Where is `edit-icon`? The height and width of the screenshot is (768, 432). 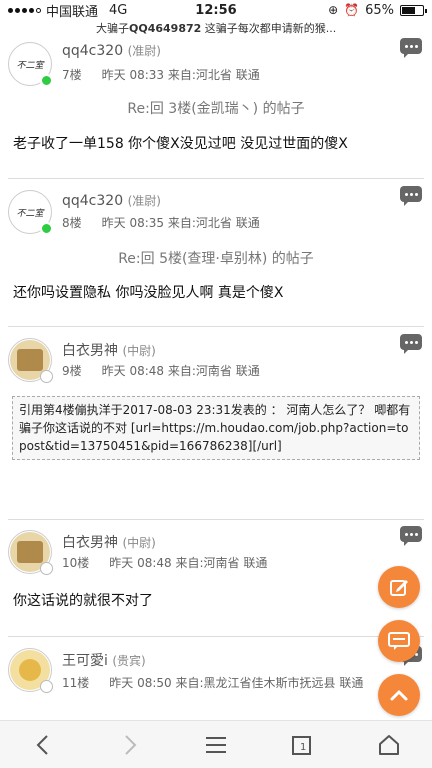
edit-icon is located at coordinates (399, 588).